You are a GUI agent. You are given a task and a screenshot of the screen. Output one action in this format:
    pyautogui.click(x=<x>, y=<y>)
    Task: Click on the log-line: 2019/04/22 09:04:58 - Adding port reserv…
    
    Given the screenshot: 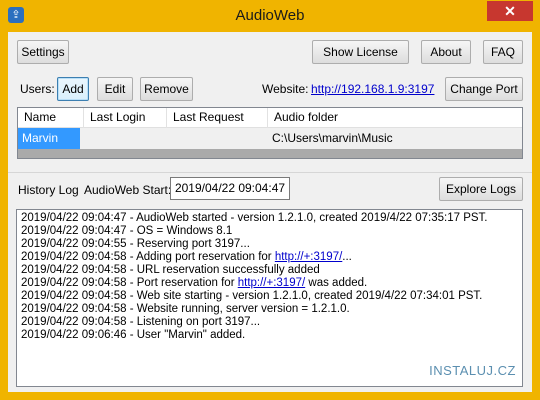 What is the action you would take?
    pyautogui.click(x=269, y=257)
    